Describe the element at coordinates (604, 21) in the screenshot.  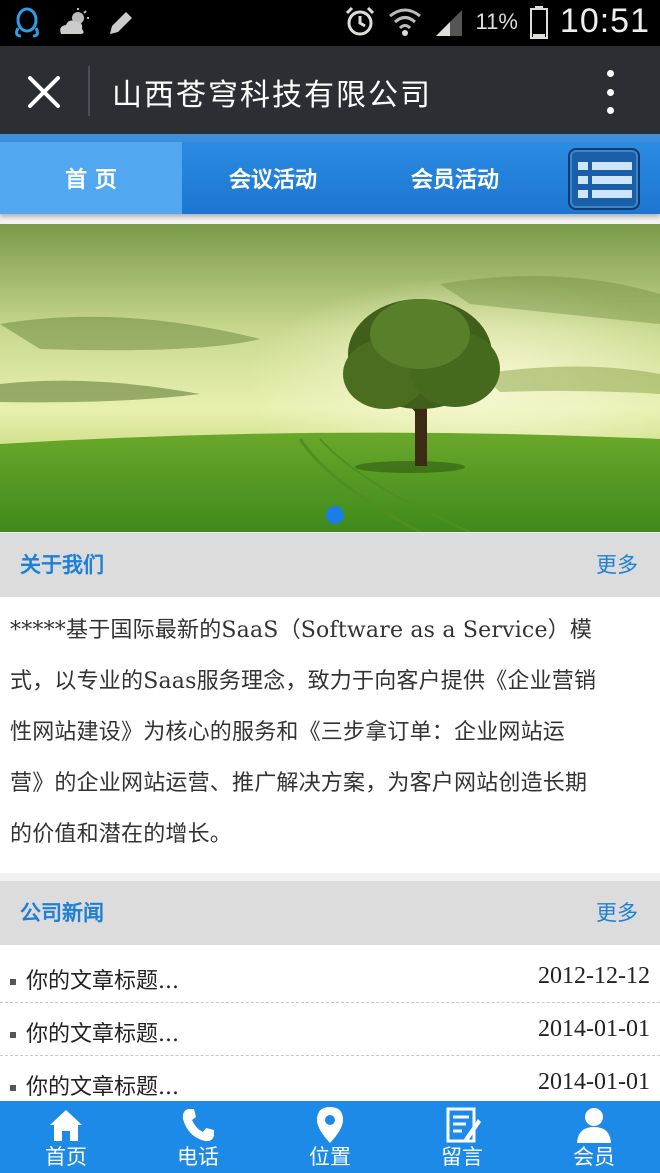
I see `clock: 10:51` at that location.